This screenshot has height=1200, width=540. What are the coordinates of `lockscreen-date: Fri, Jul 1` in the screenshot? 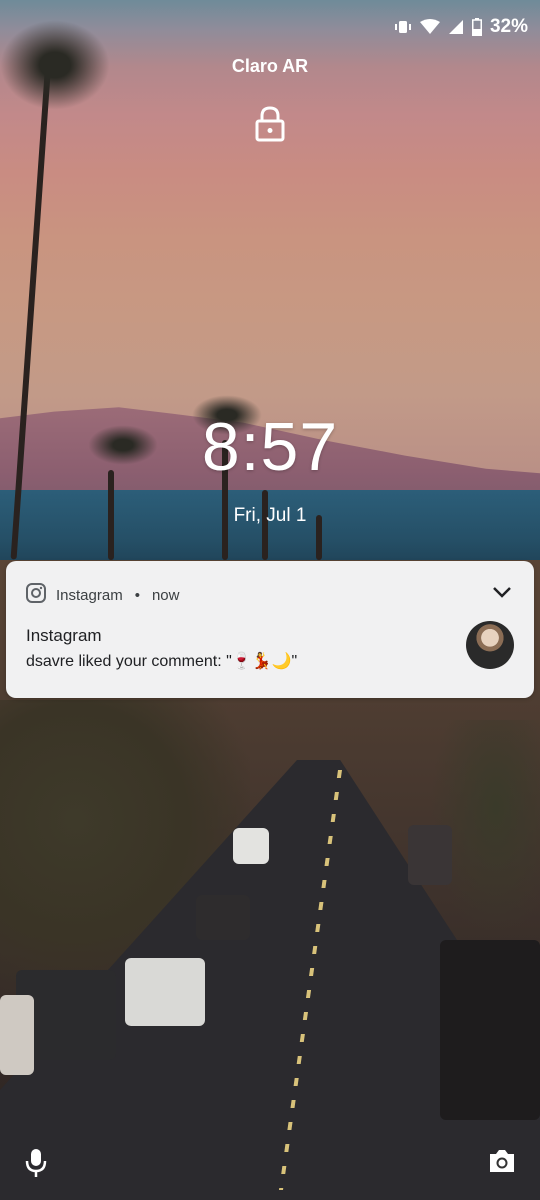 It's located at (270, 515).